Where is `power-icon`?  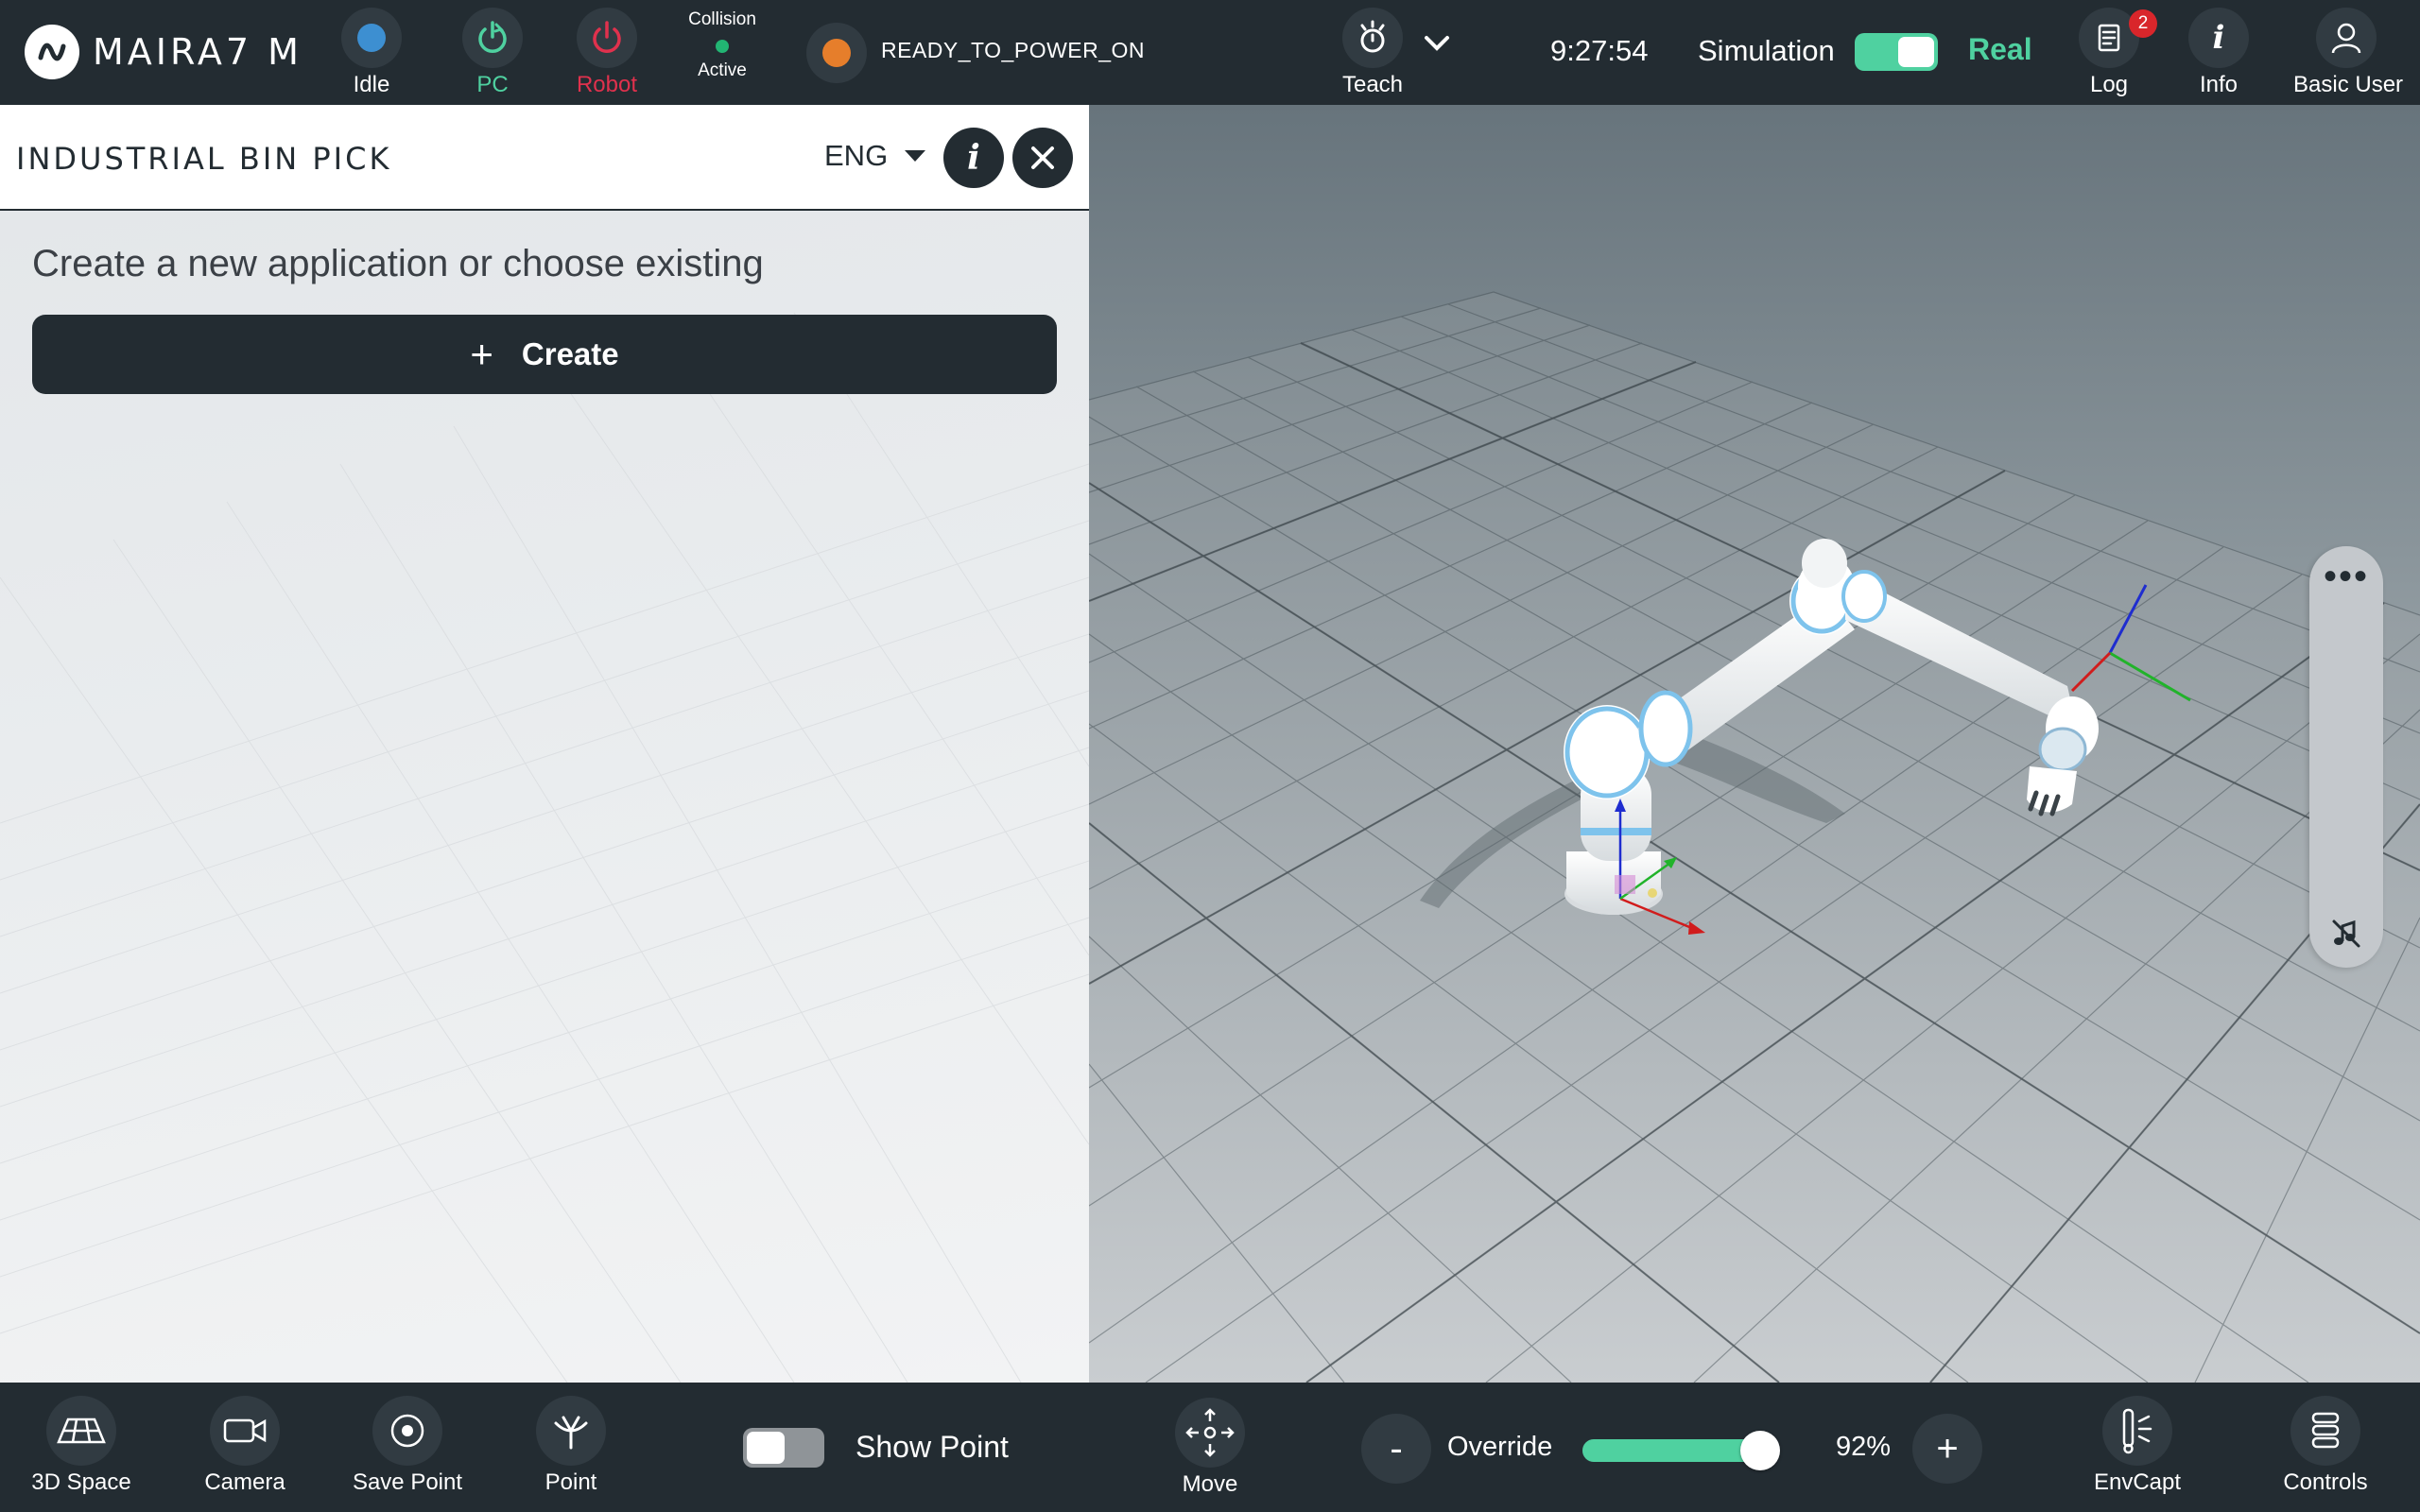 power-icon is located at coordinates (607, 37).